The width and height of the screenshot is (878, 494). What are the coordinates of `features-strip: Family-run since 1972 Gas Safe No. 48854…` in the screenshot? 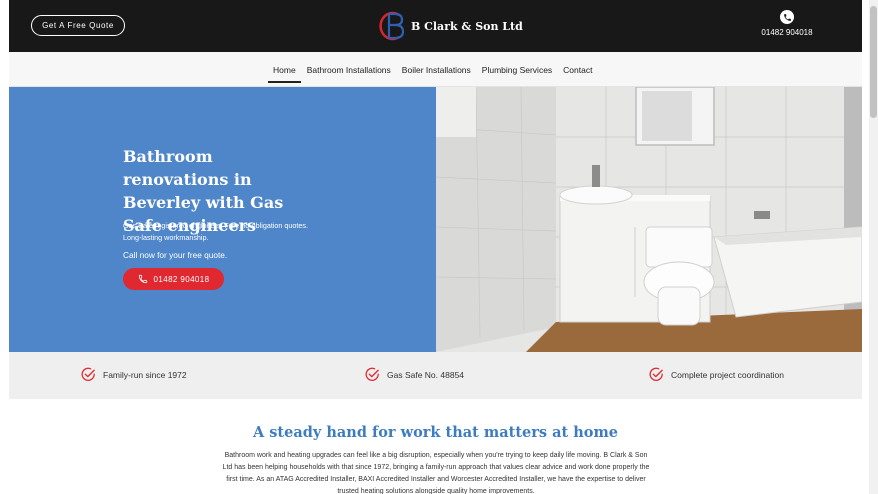 It's located at (435, 375).